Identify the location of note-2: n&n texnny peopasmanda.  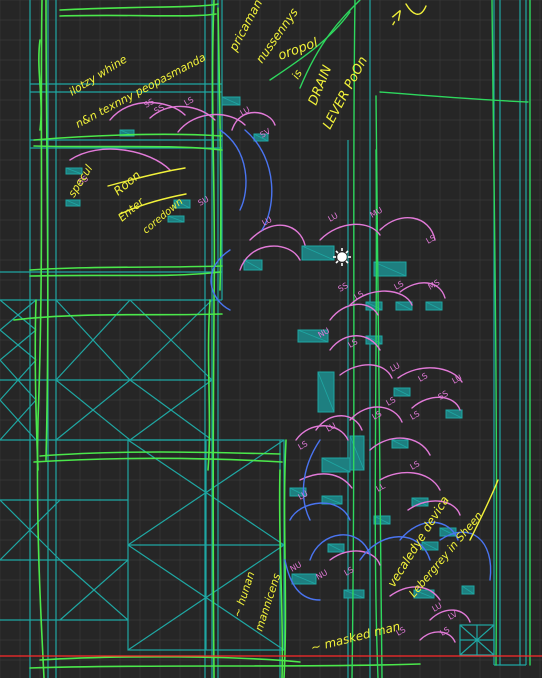
(140, 91).